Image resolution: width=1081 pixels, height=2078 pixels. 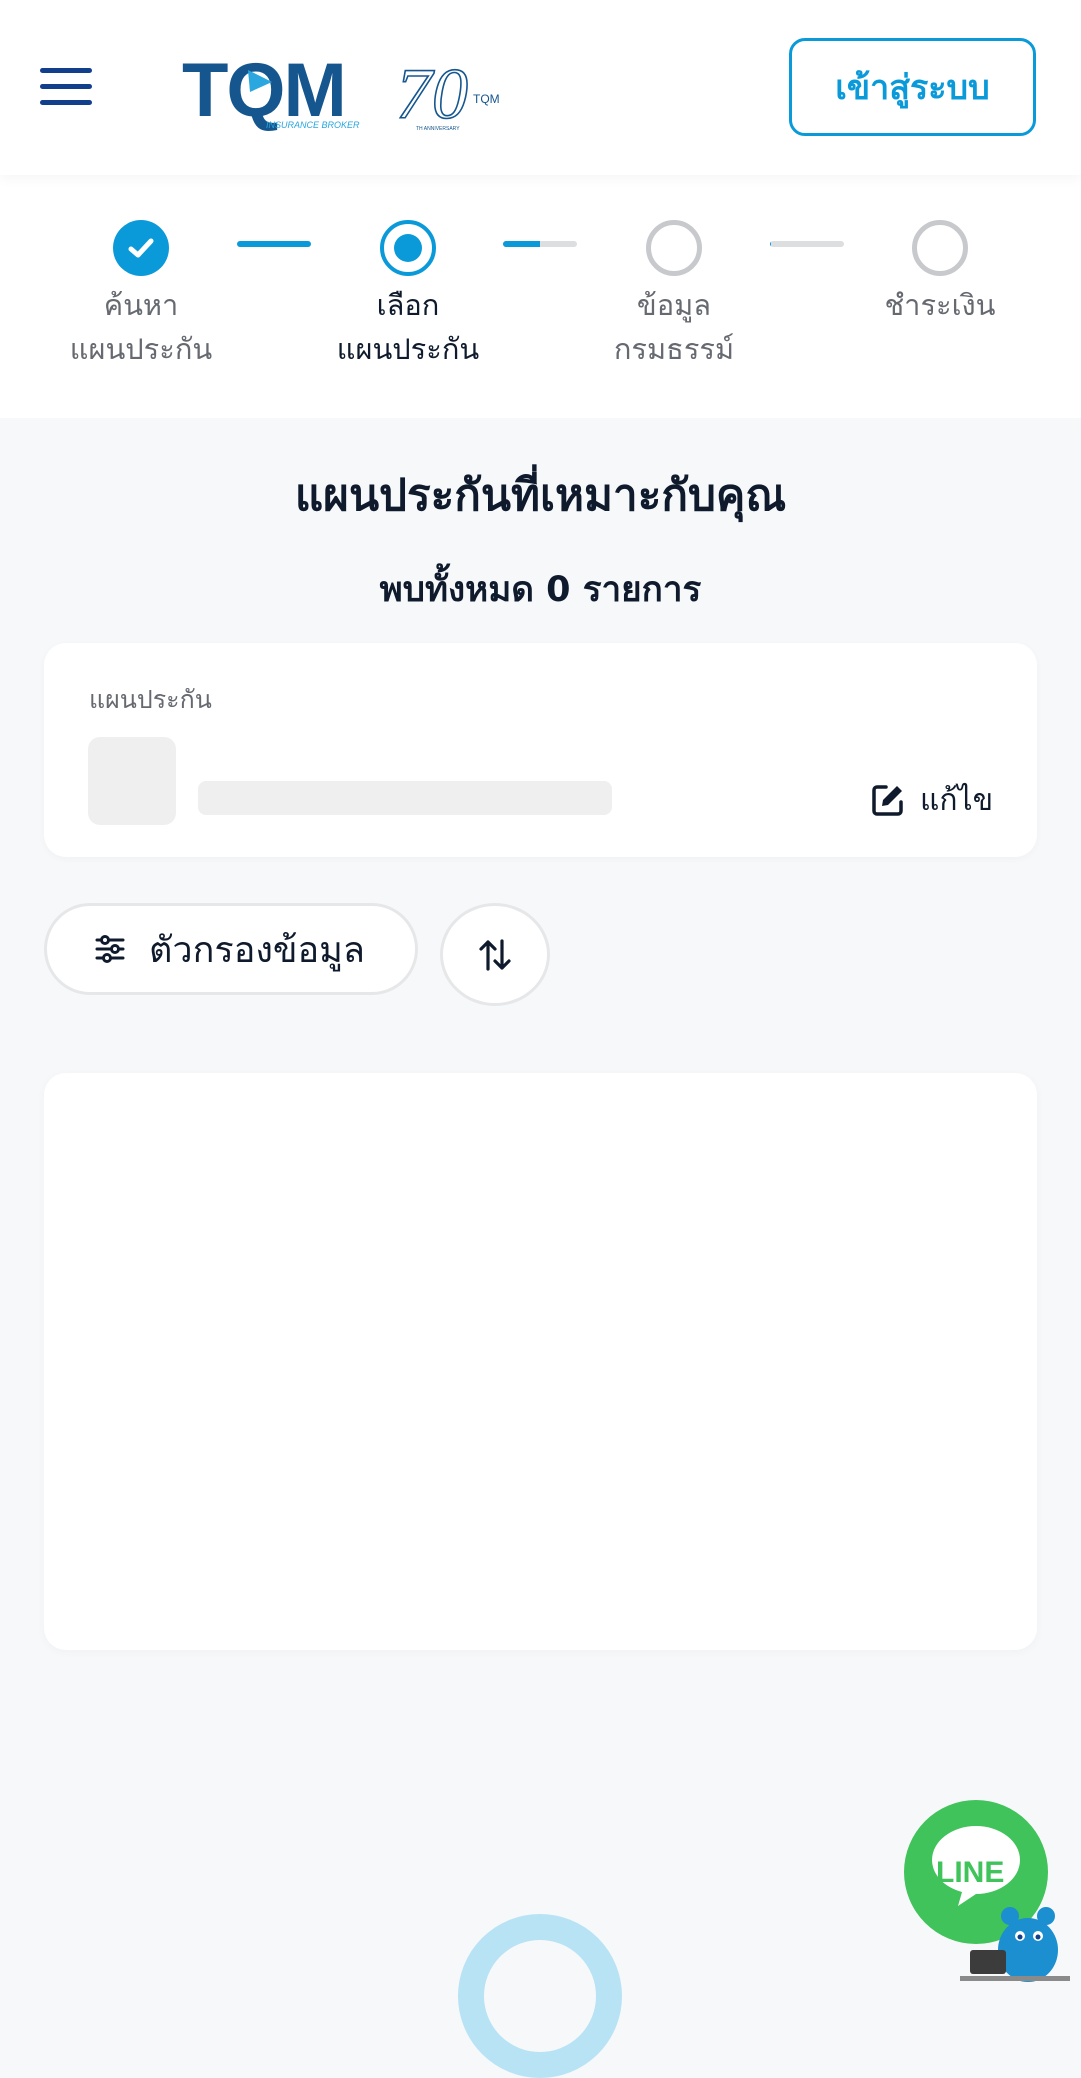 What do you see at coordinates (405, 798) in the screenshot?
I see `plan-name-placeholder` at bounding box center [405, 798].